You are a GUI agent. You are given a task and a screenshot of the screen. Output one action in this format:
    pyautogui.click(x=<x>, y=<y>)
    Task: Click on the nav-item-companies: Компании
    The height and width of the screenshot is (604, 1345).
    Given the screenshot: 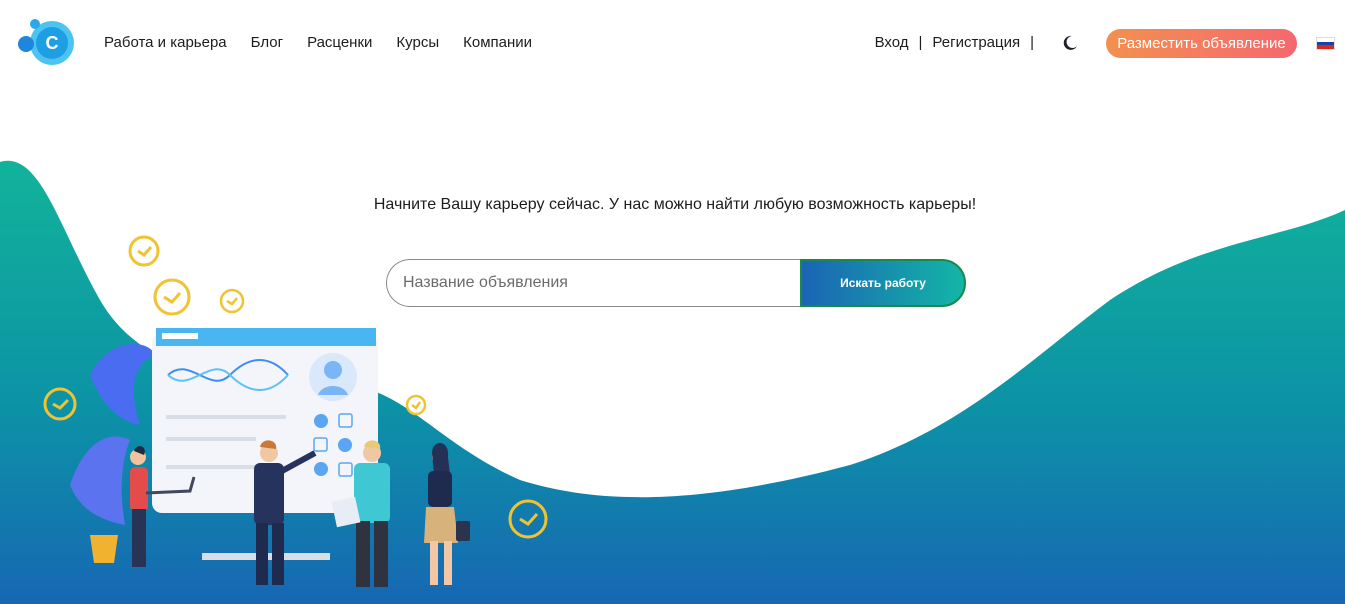 What is the action you would take?
    pyautogui.click(x=497, y=42)
    